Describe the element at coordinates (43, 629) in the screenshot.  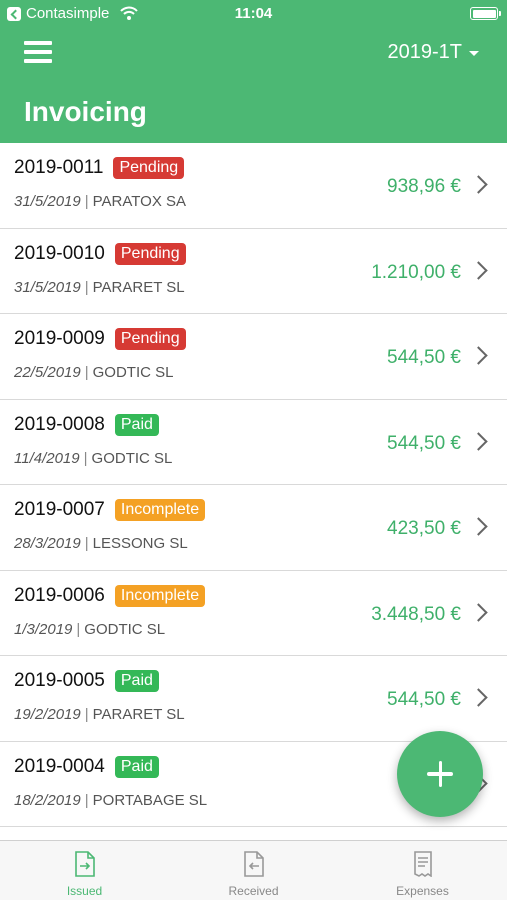
I see `invoice-date: 1/3/2019` at that location.